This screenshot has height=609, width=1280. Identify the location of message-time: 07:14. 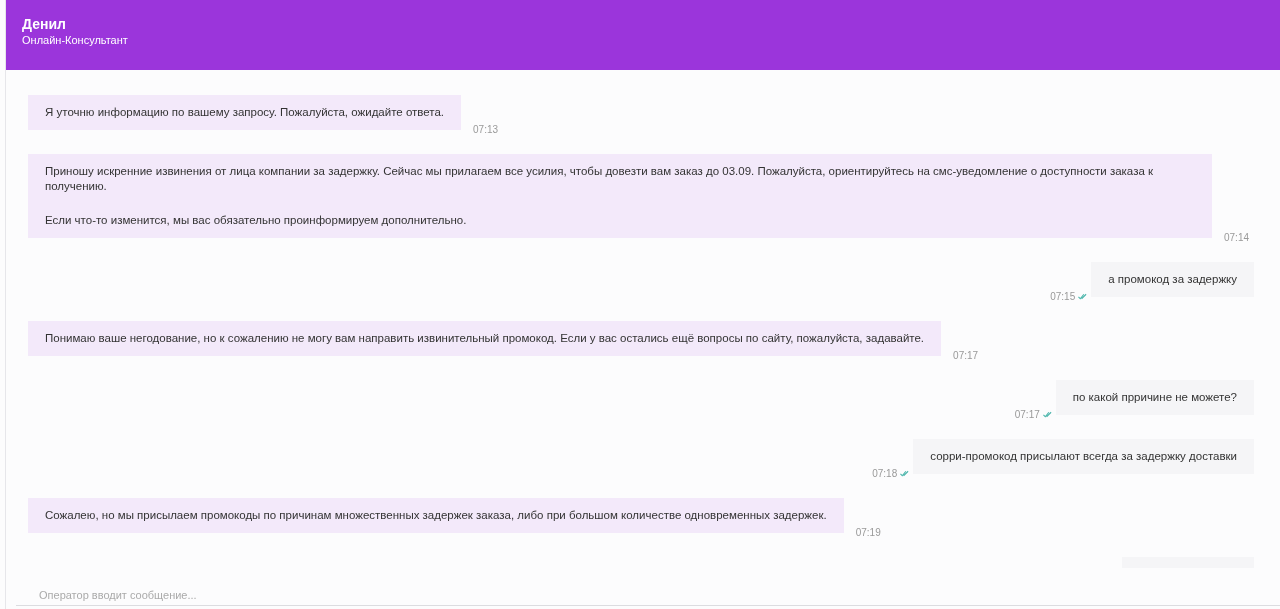
(1237, 237).